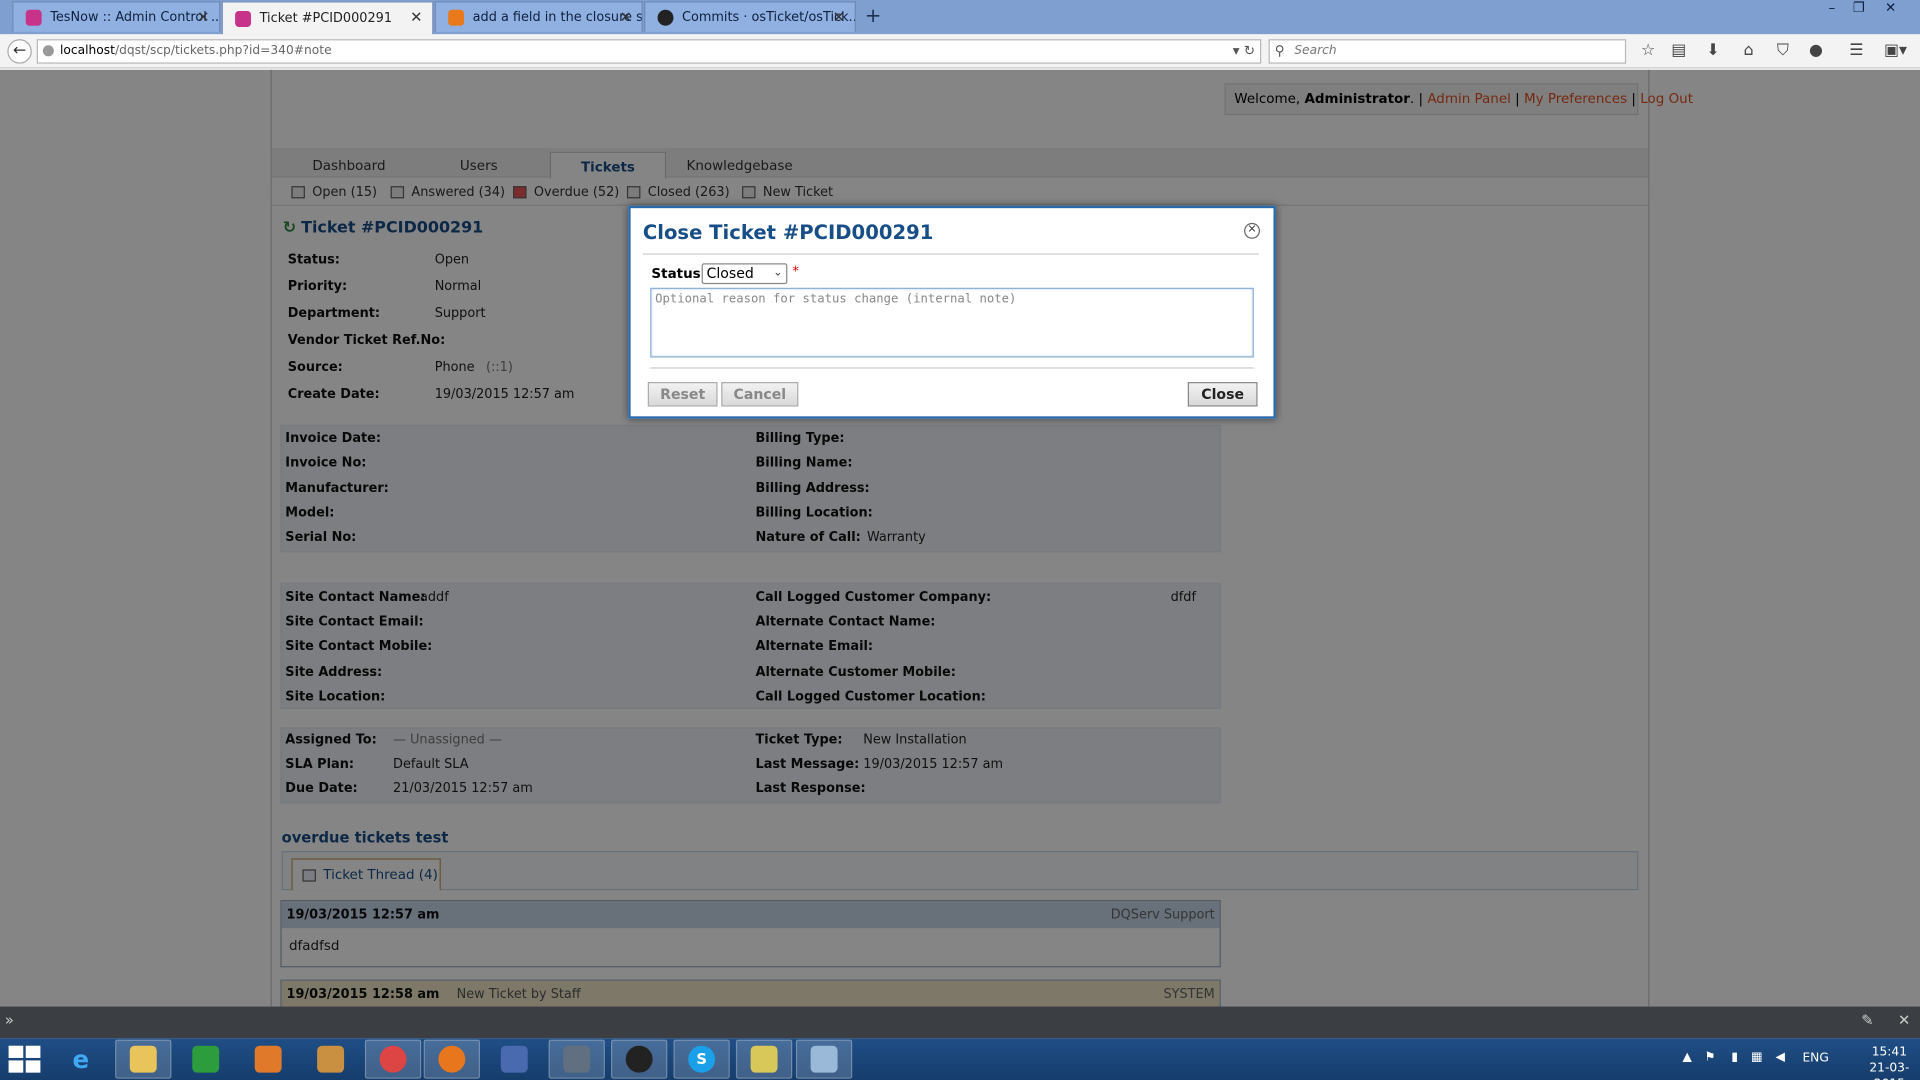 The image size is (1920, 1080). What do you see at coordinates (1859, 8) in the screenshot?
I see `maximize-icon: ❐` at bounding box center [1859, 8].